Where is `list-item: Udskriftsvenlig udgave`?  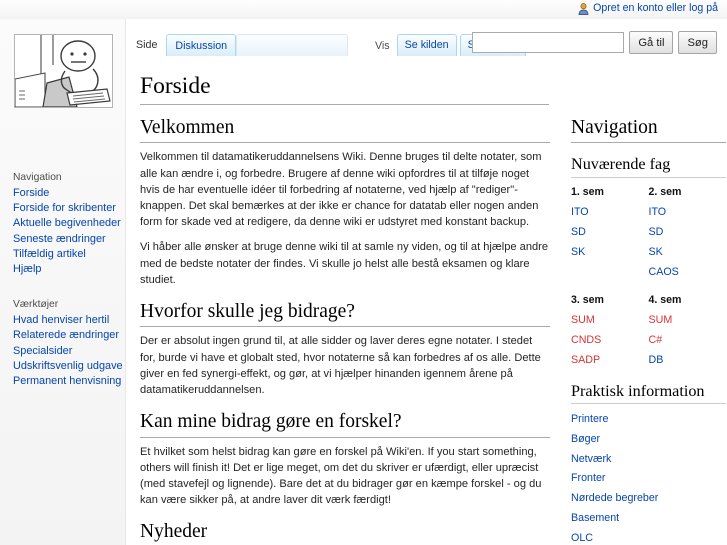
list-item: Udskriftsvenlig udgave is located at coordinates (62, 366).